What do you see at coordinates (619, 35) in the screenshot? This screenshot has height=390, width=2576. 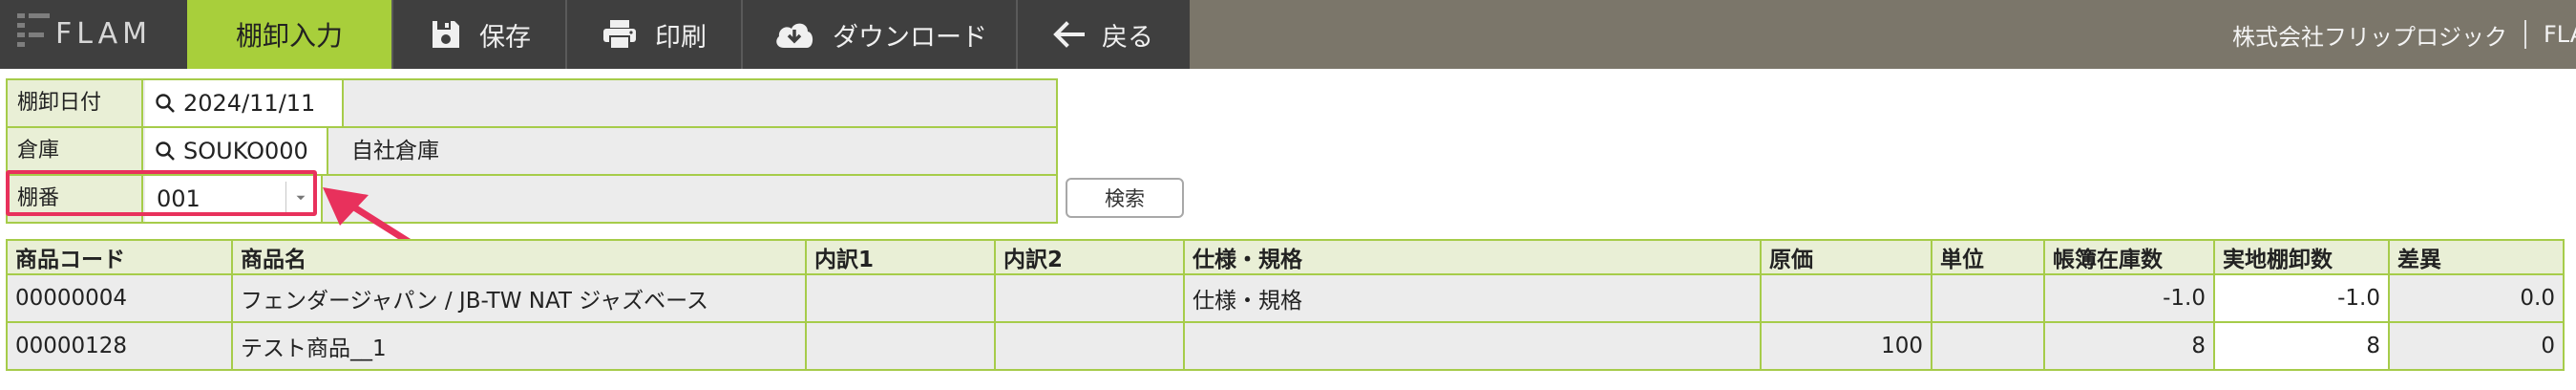 I see `printer-icon` at bounding box center [619, 35].